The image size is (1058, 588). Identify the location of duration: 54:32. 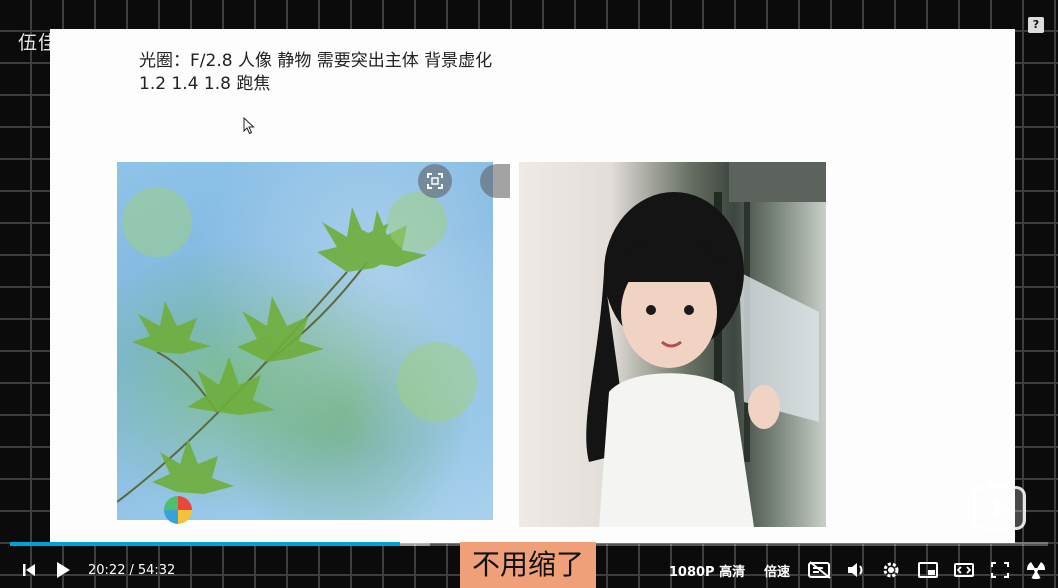
(156, 570).